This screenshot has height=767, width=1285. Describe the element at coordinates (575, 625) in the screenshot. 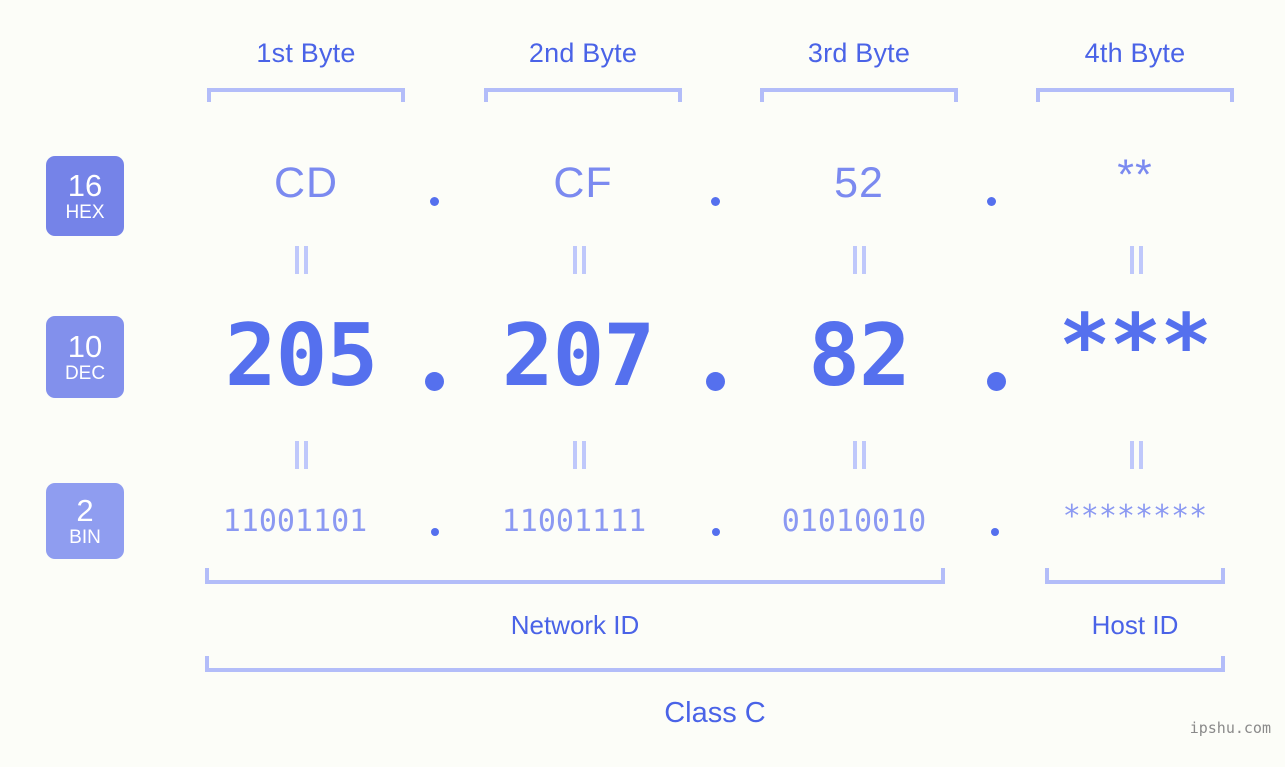

I see `network-id-label: Network ID` at that location.